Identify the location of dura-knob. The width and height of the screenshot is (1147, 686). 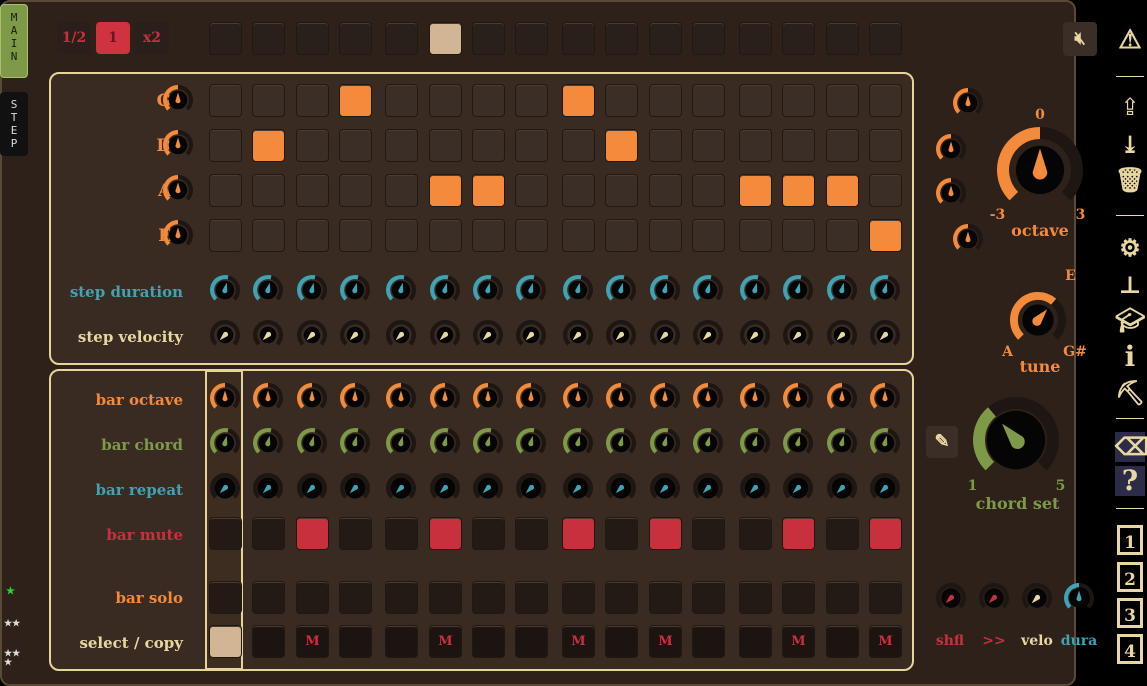
(1079, 598).